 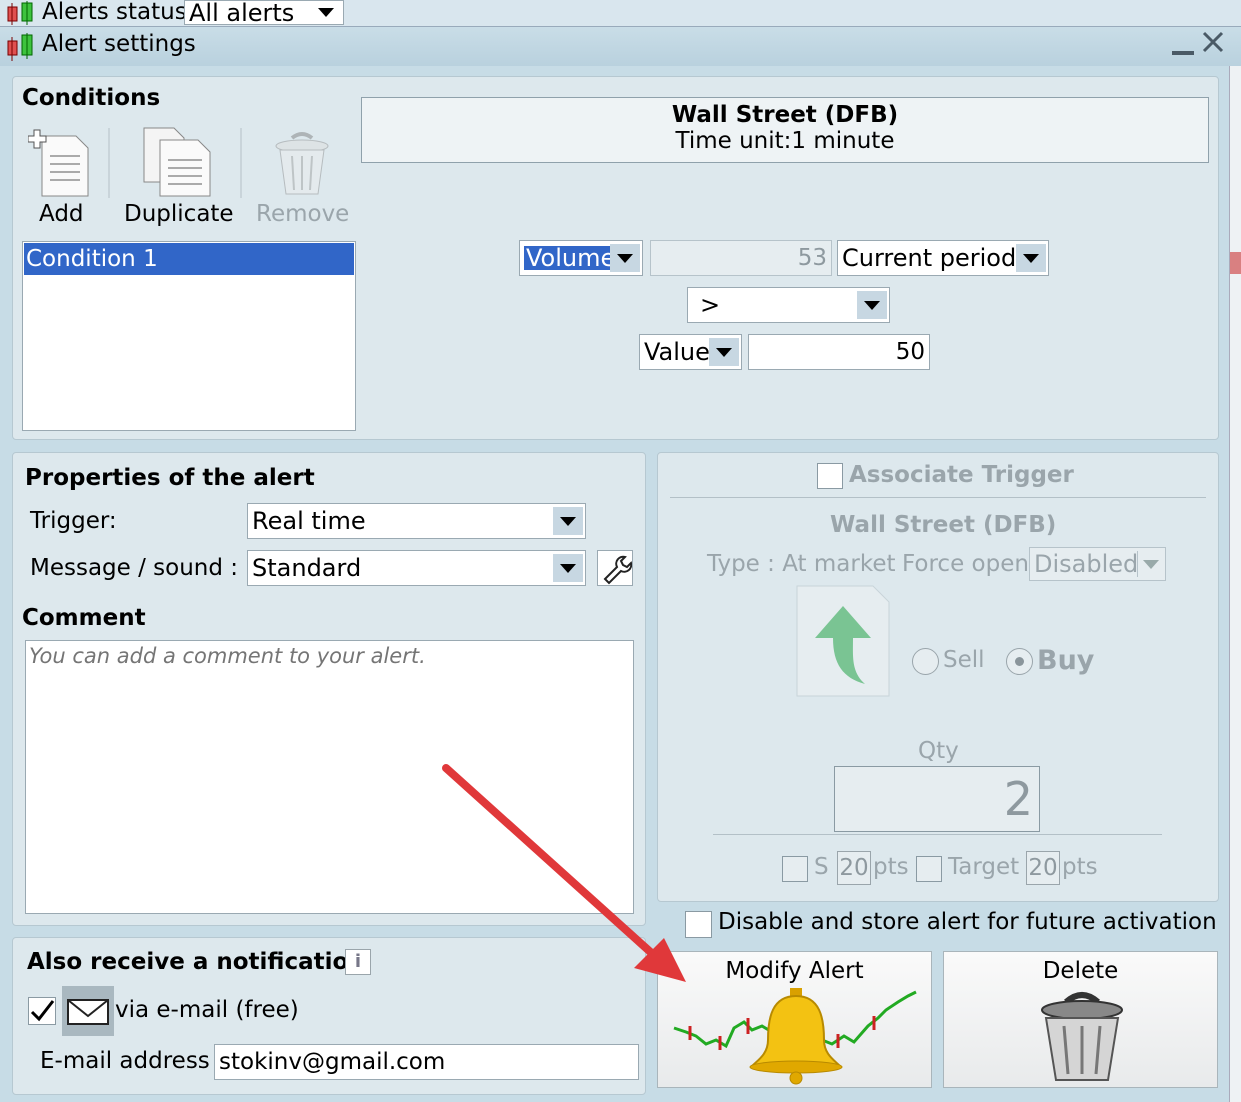 What do you see at coordinates (73, 521) in the screenshot?
I see `trigger-label: Trigger:` at bounding box center [73, 521].